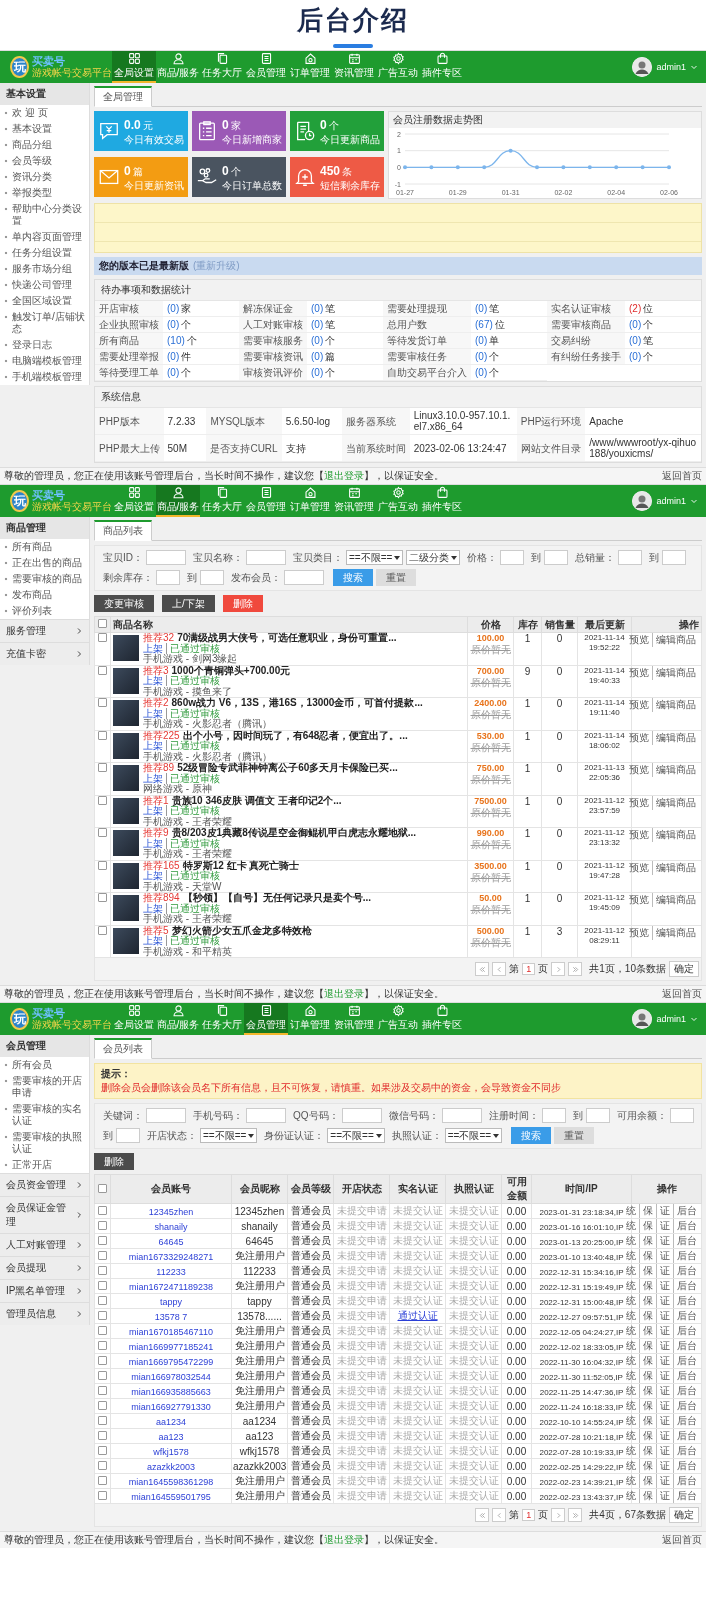 This screenshot has height=1600, width=706. Describe the element at coordinates (354, 67) in the screenshot. I see `nav-tab: 资讯管理` at that location.